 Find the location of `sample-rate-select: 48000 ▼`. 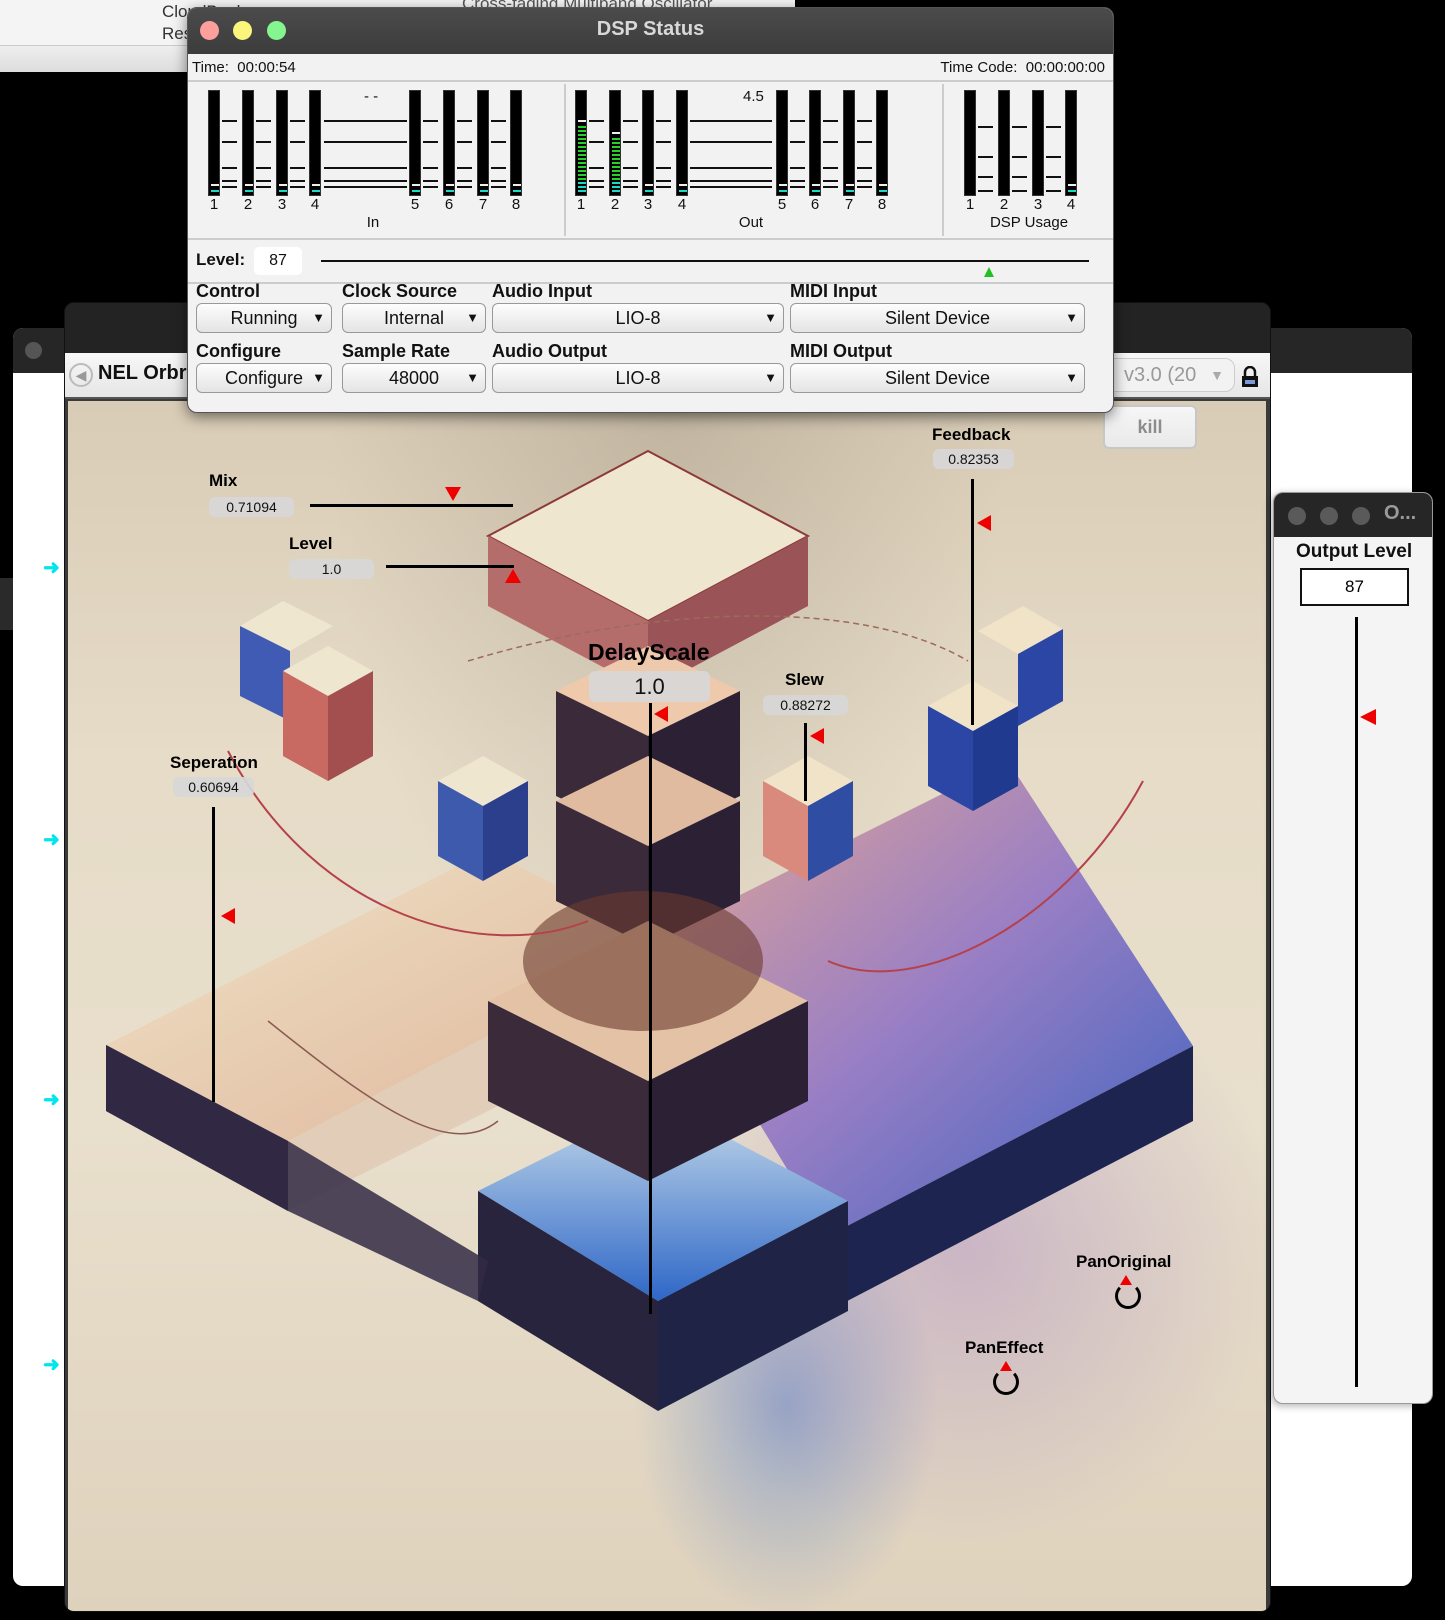

sample-rate-select: 48000 ▼ is located at coordinates (414, 378).